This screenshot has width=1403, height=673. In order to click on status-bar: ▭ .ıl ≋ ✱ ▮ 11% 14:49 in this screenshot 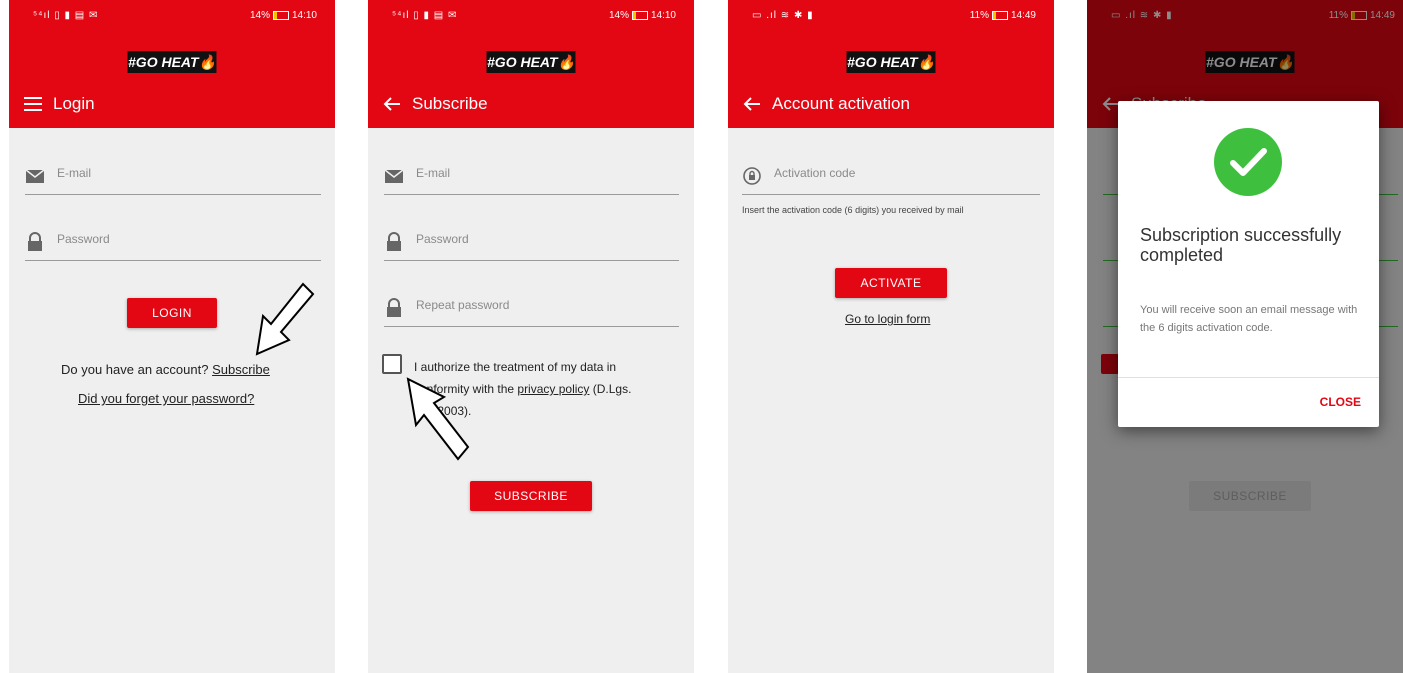, I will do `click(891, 18)`.